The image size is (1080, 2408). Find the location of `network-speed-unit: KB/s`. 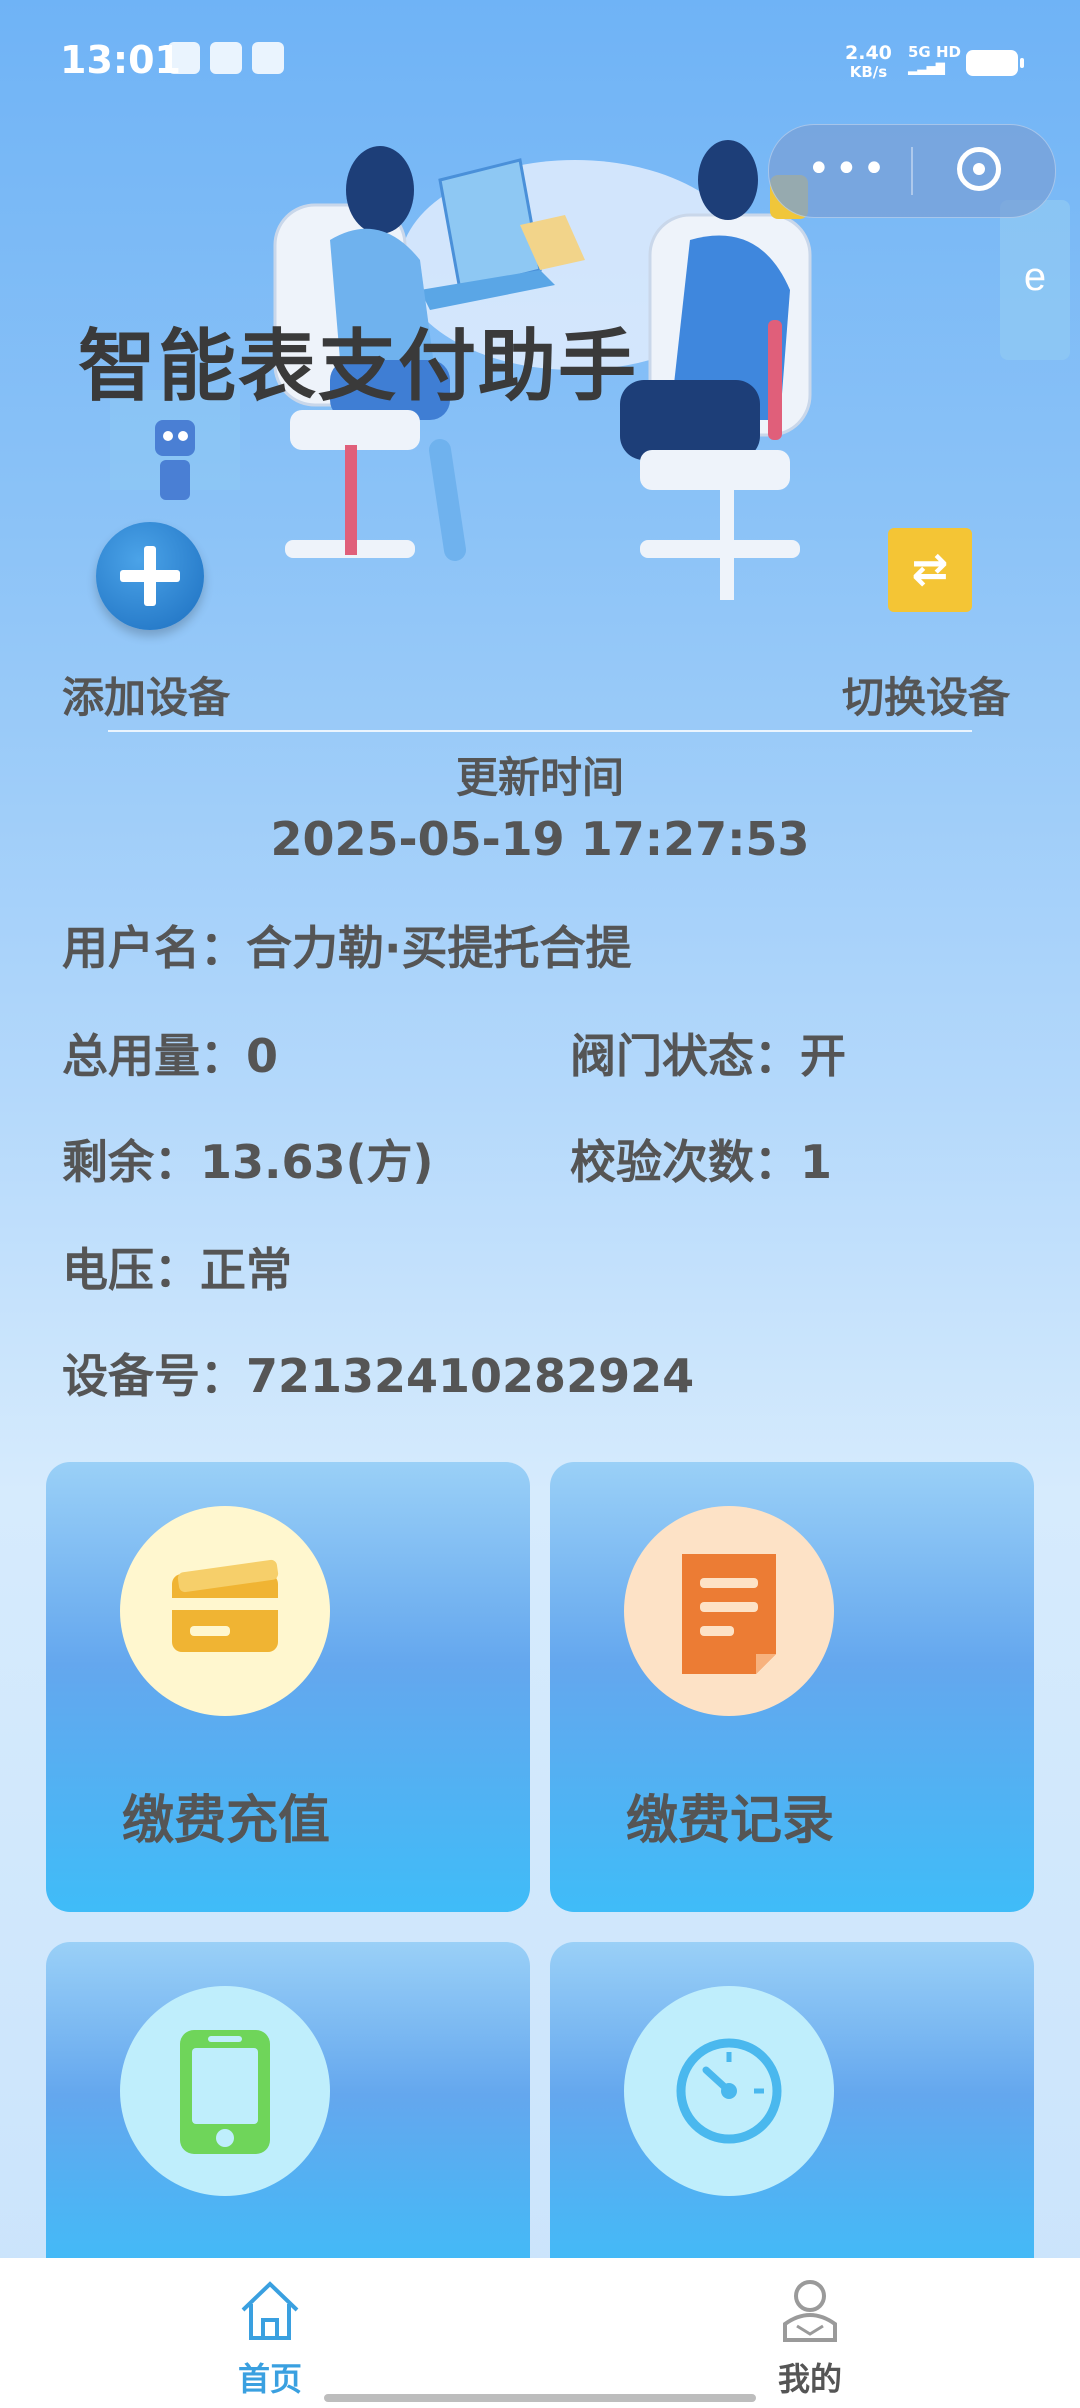

network-speed-unit: KB/s is located at coordinates (868, 72).